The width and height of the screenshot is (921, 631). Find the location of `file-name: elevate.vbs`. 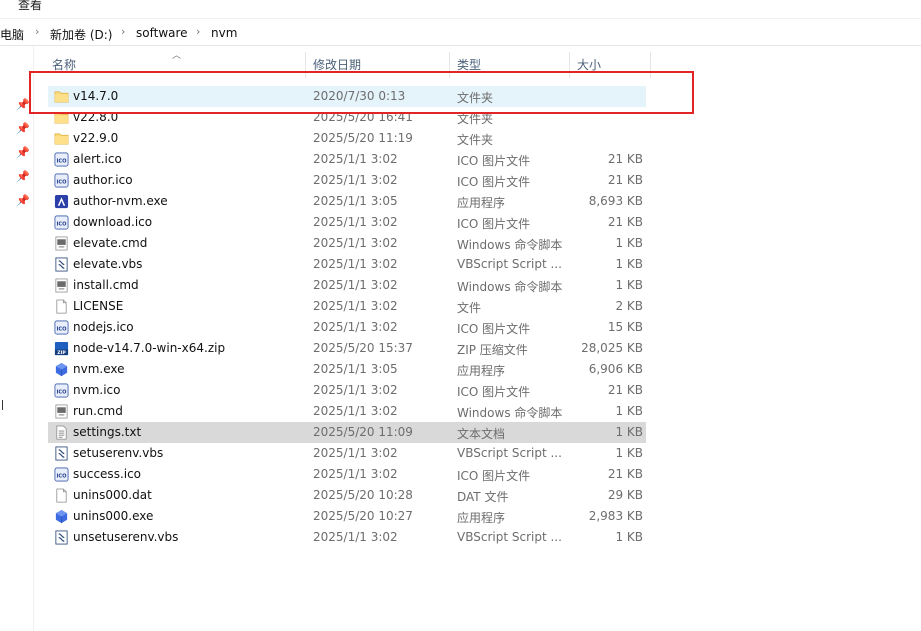

file-name: elevate.vbs is located at coordinates (108, 264).